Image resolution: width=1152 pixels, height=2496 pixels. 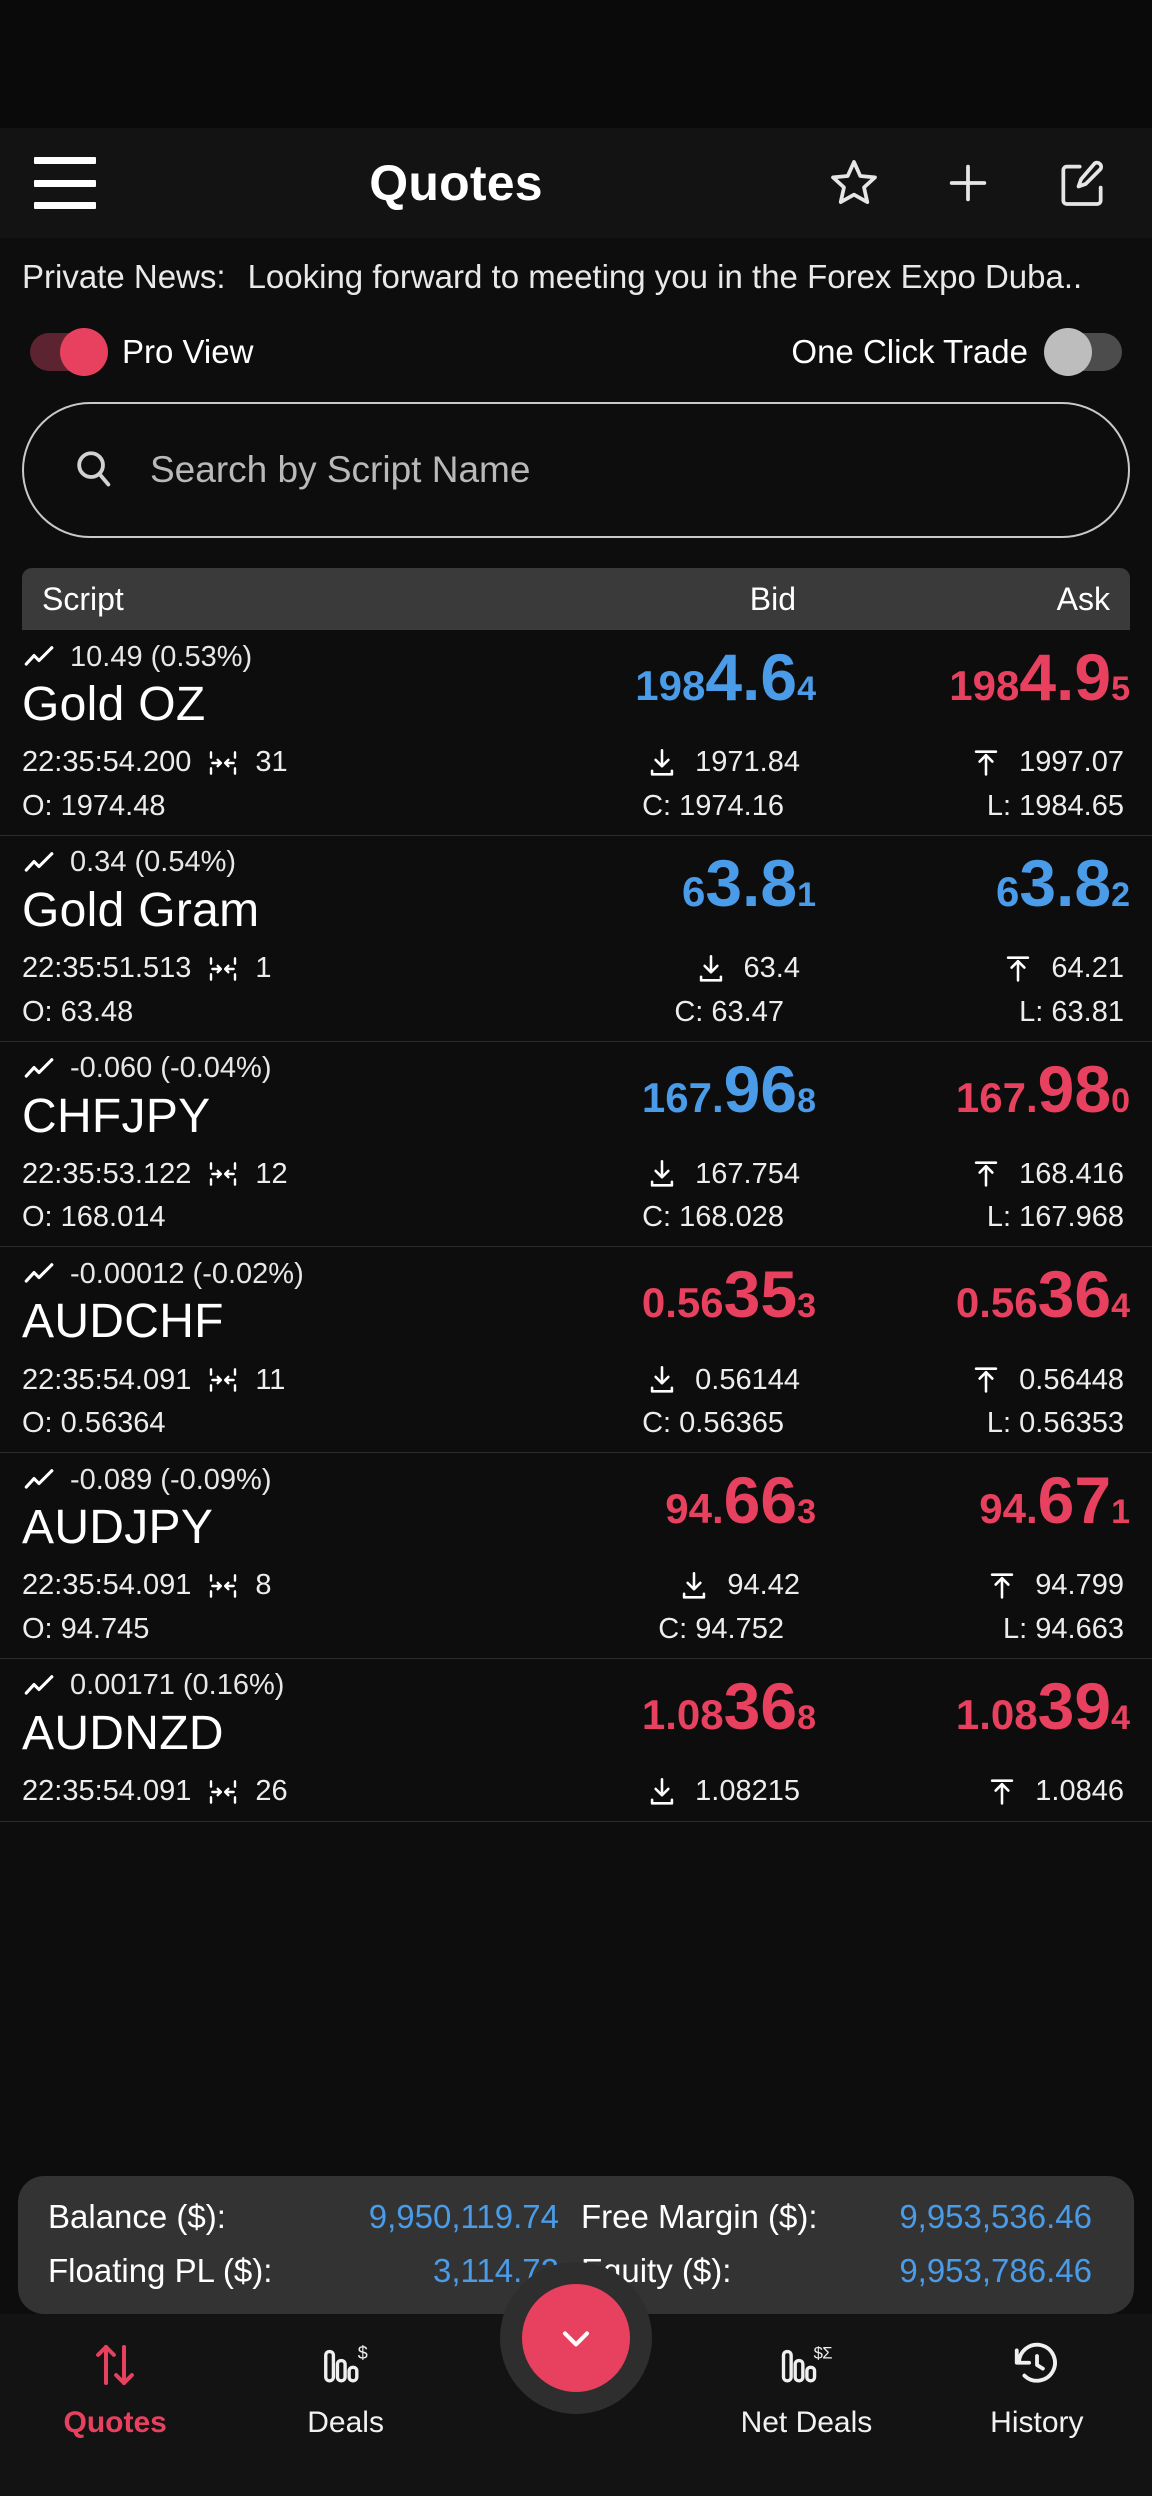 I want to click on row-top: -0.089 (-0.09%) AUDJPY 94.663 94.671, so click(x=576, y=1509).